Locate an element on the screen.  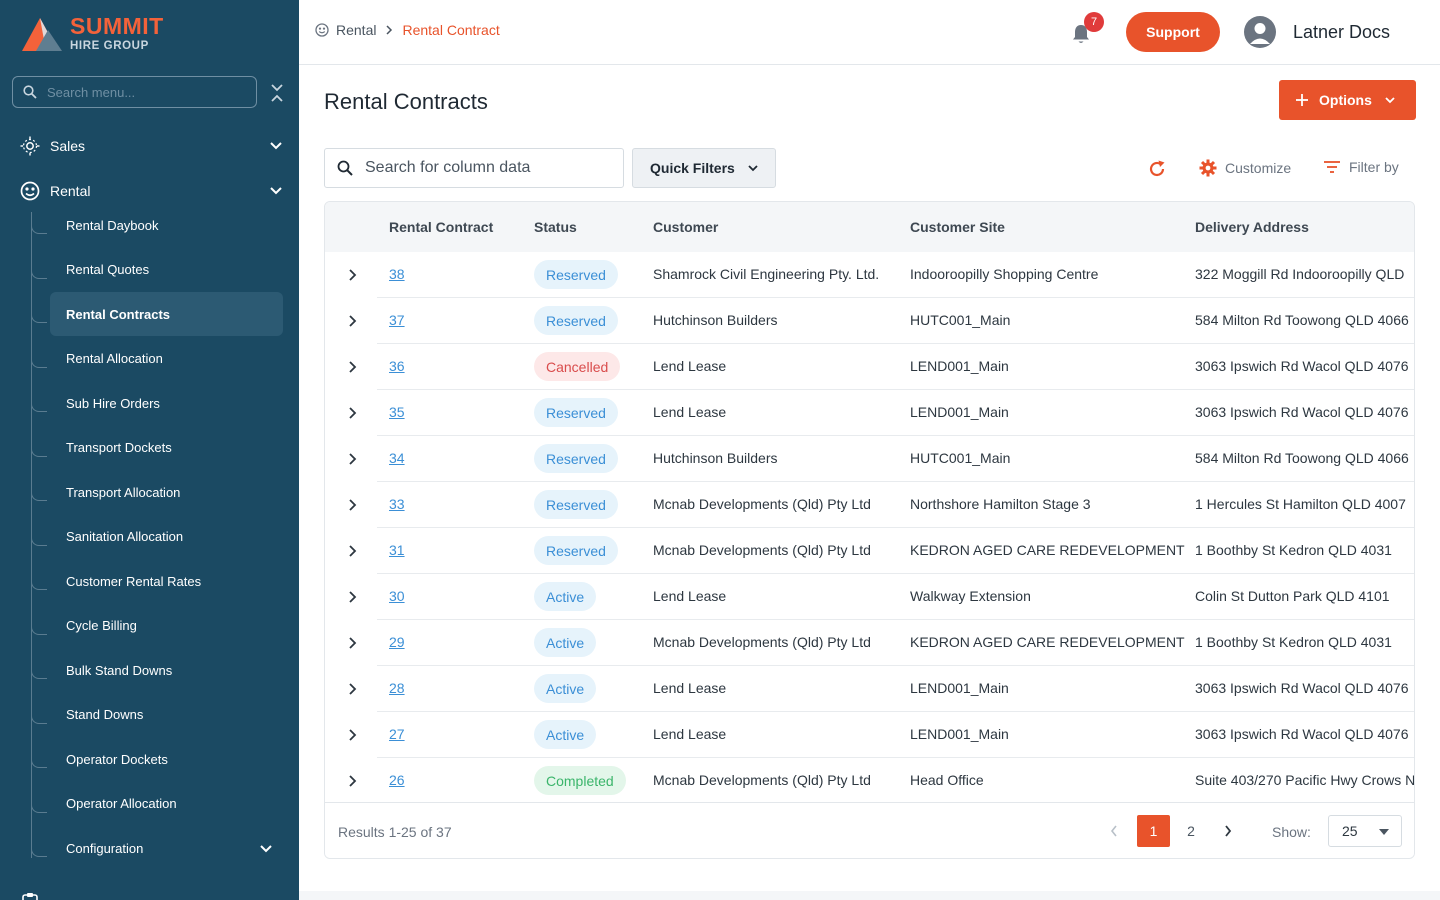
sidebar-item-sanitation-allocation: Sanitation Allocation is located at coordinates (166, 537).